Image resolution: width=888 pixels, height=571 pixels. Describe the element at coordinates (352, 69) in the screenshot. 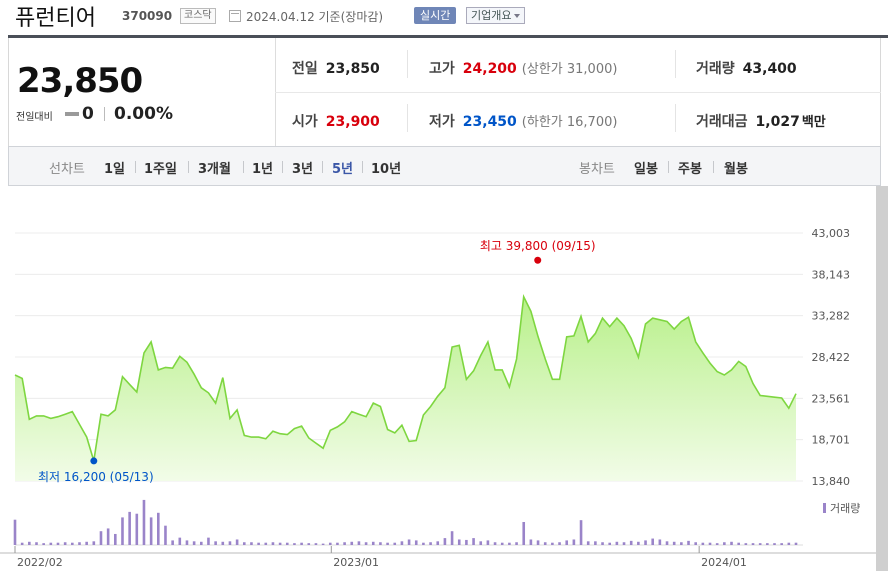

I see `prev-close-value: 23,850` at that location.